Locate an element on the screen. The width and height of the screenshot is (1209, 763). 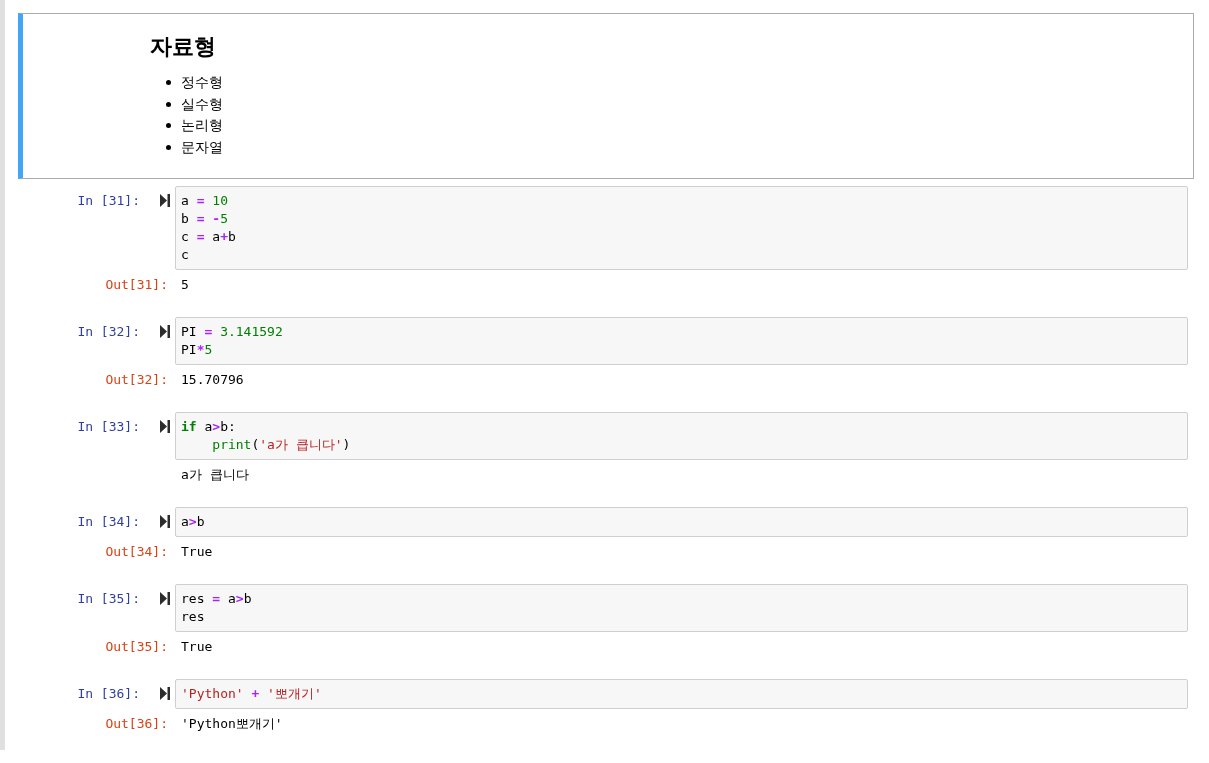
input-prompt: In [33]: is located at coordinates (108, 427).